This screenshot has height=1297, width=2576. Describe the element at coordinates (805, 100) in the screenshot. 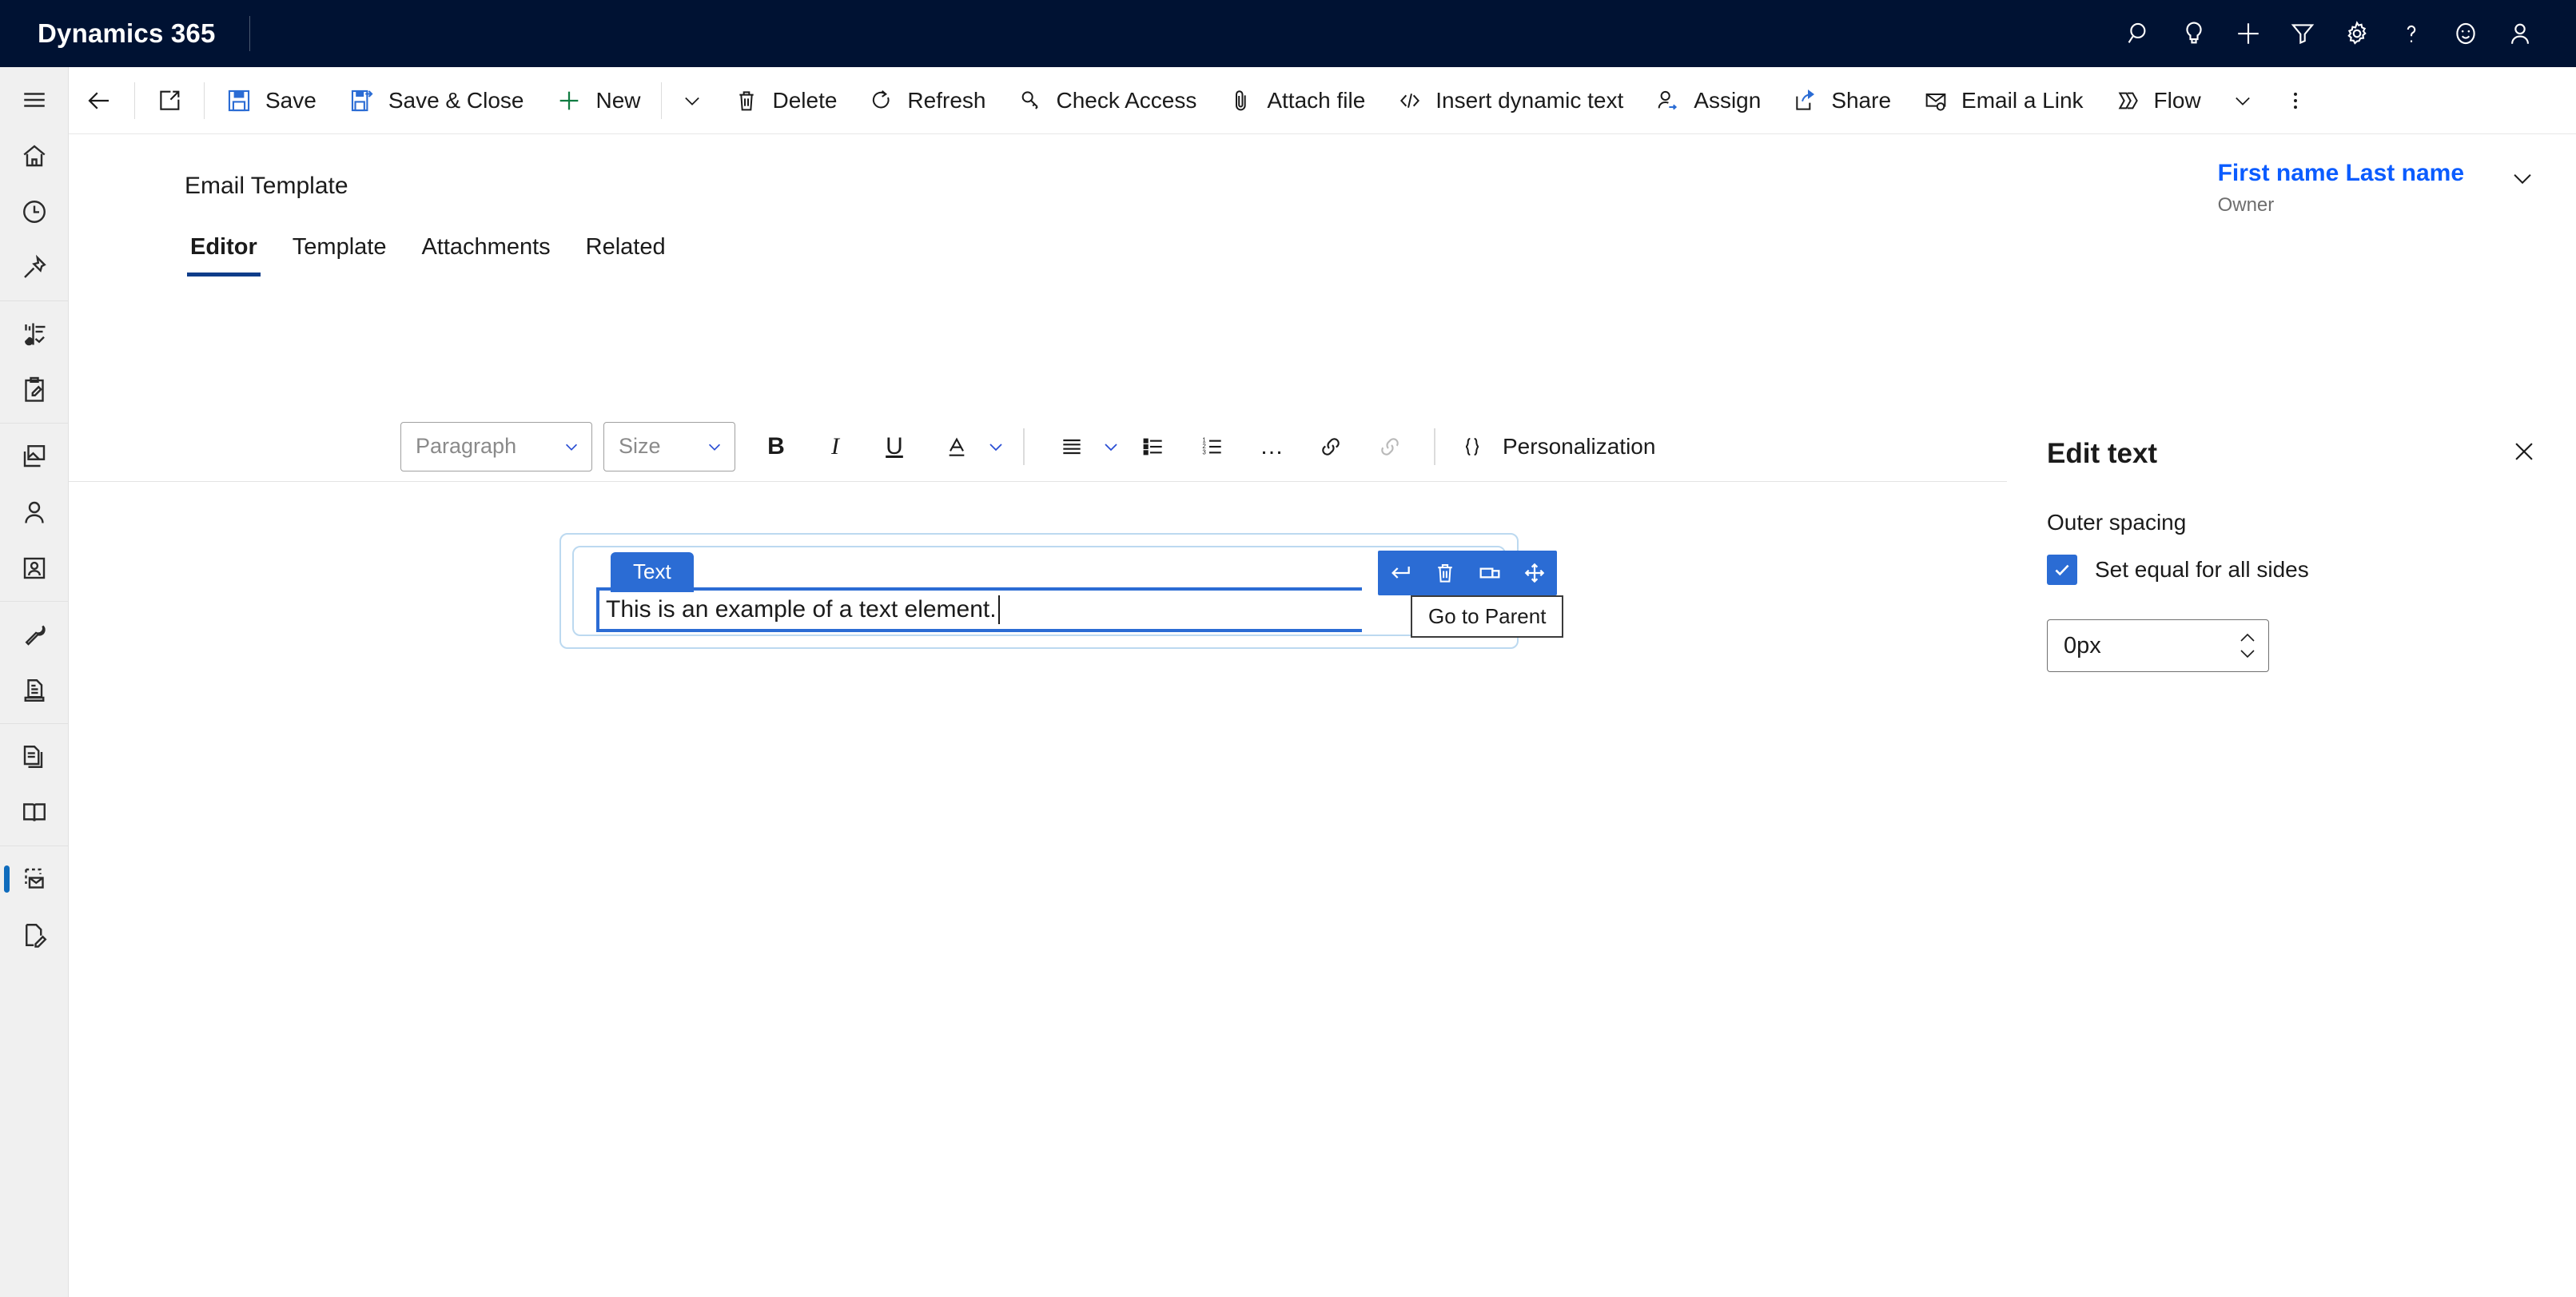

I see `delete-label: Delete` at that location.